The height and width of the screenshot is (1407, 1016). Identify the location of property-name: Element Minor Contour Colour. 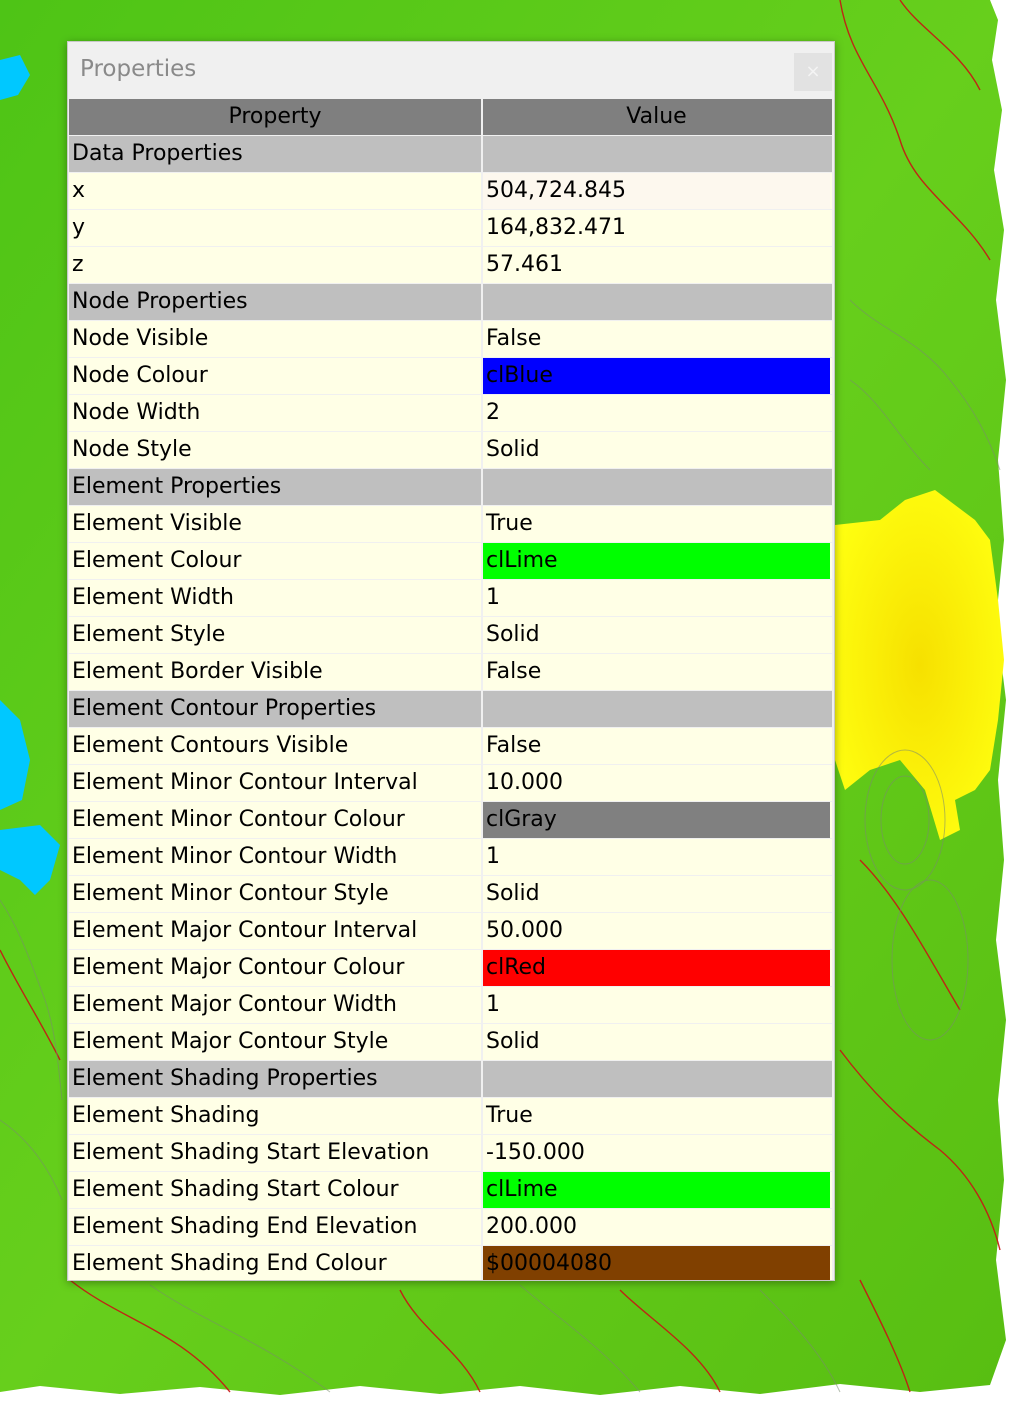
(238, 819).